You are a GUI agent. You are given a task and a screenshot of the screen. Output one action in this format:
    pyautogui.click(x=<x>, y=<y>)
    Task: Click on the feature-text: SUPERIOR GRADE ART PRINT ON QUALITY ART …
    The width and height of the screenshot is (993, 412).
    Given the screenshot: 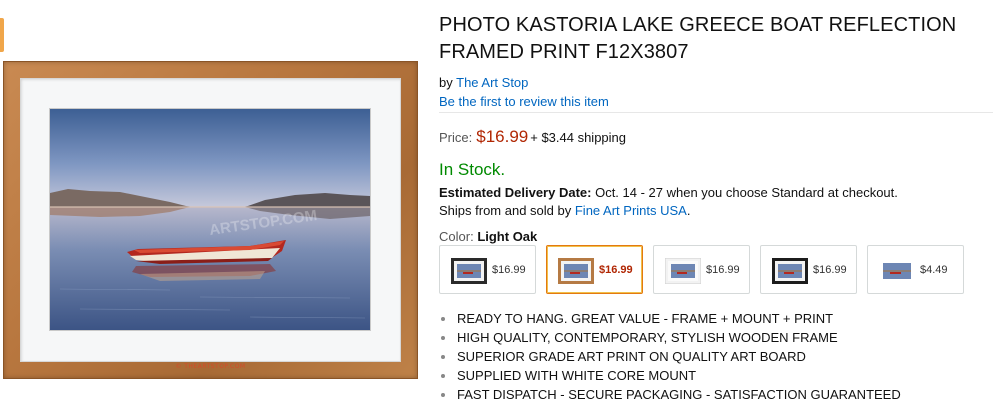 What is the action you would take?
    pyautogui.click(x=631, y=356)
    